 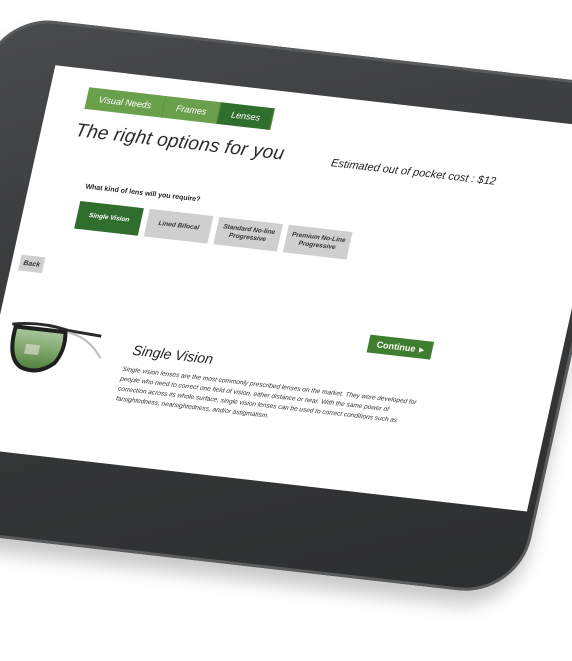 What do you see at coordinates (173, 354) in the screenshot?
I see `lens-info-title: Single Vision` at bounding box center [173, 354].